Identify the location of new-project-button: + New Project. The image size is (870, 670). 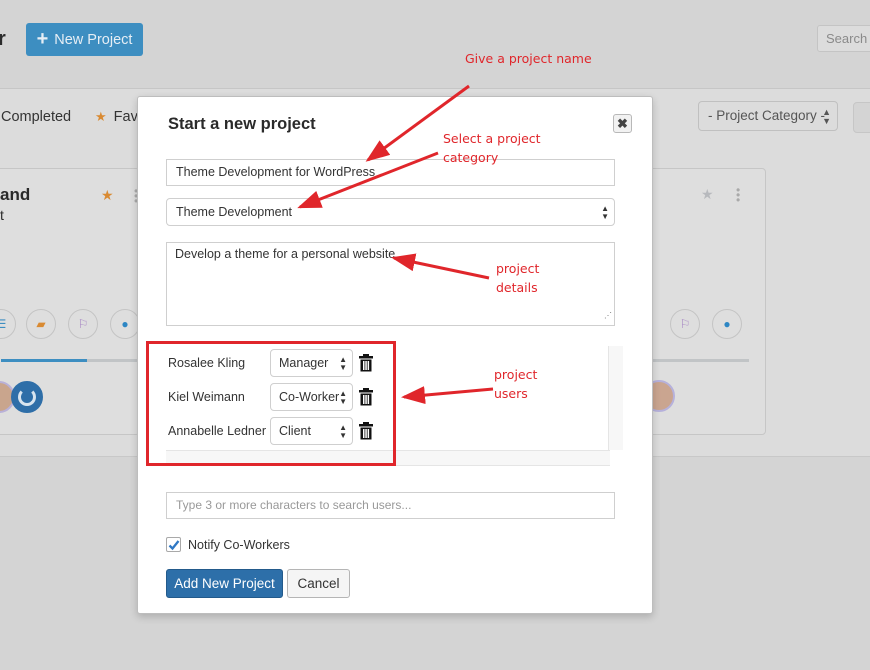
(84, 39).